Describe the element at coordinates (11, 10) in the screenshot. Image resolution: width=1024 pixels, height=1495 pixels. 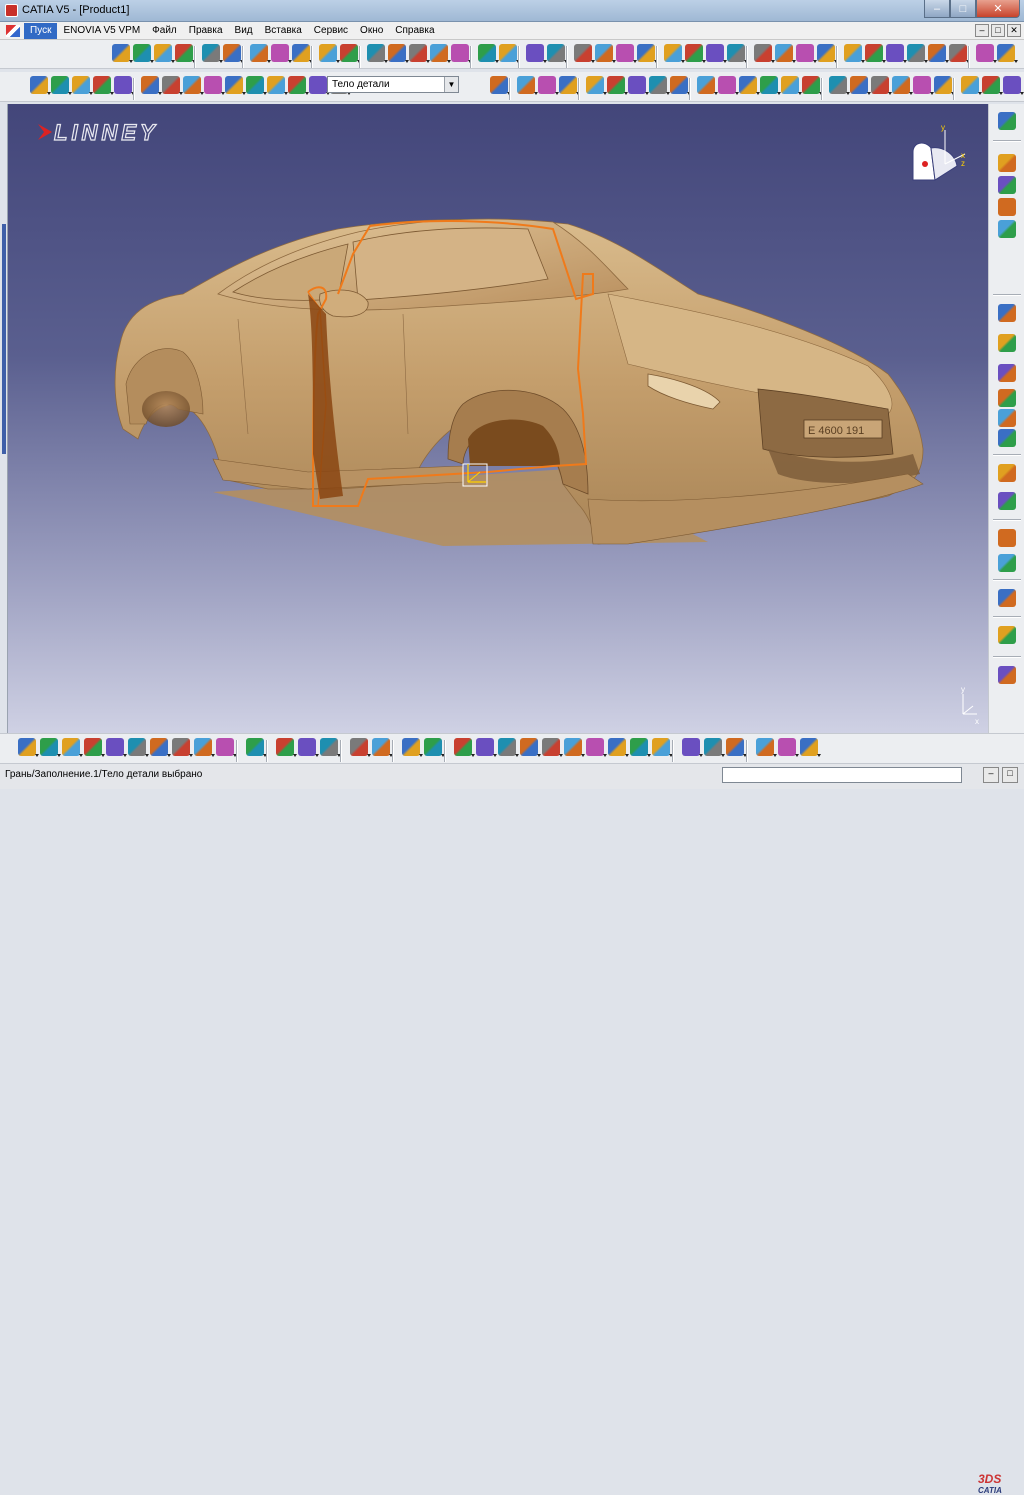
I see `catia-app-icon` at that location.